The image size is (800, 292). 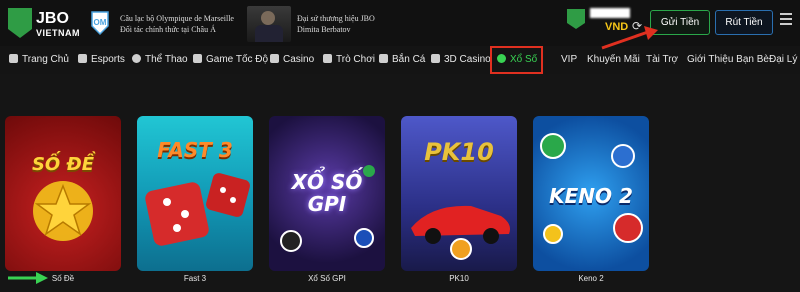 What do you see at coordinates (195, 278) in the screenshot?
I see `caption-fast-3: Fast 3` at bounding box center [195, 278].